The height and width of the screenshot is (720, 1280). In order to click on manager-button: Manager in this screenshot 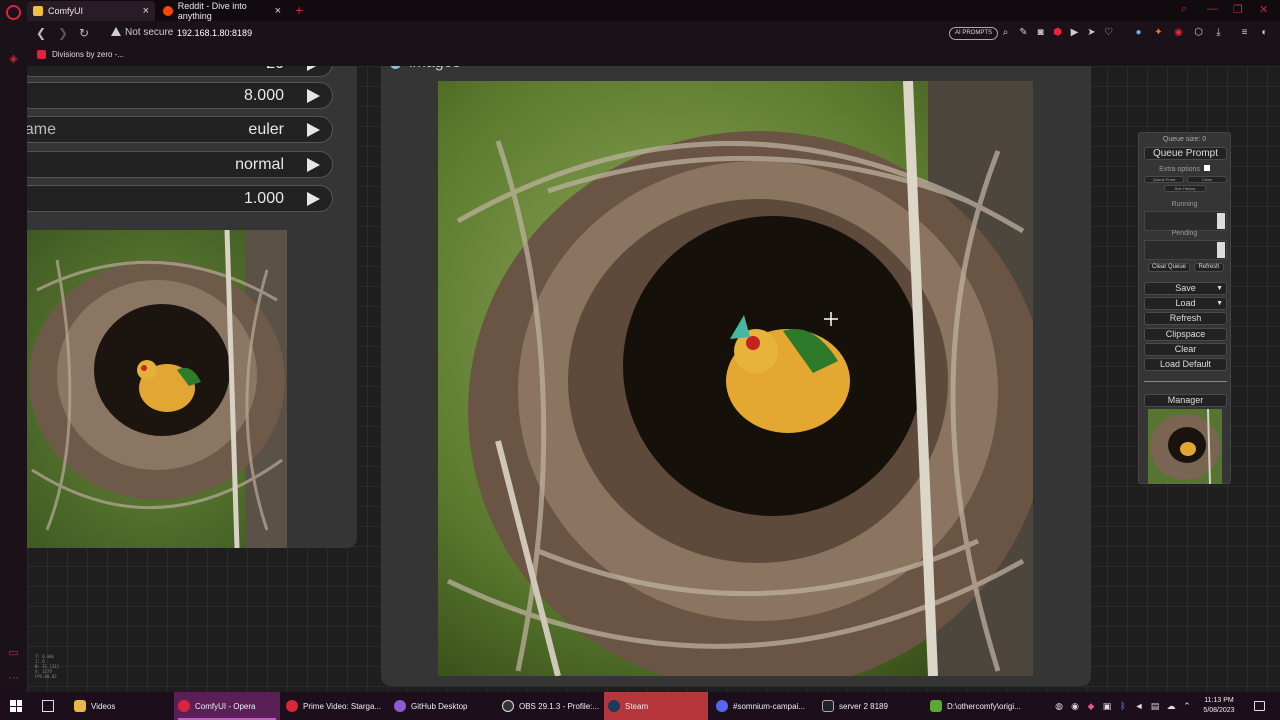, I will do `click(1185, 400)`.